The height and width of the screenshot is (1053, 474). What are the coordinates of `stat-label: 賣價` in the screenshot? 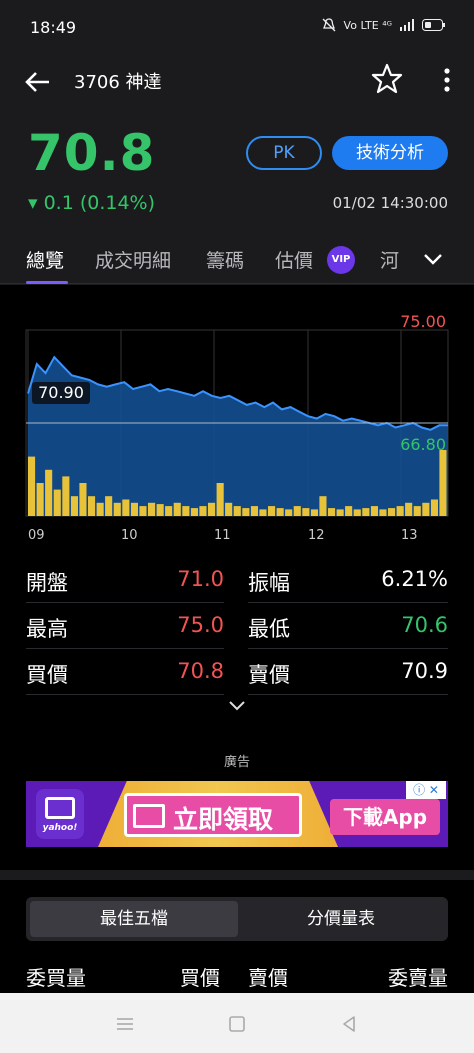 It's located at (269, 675).